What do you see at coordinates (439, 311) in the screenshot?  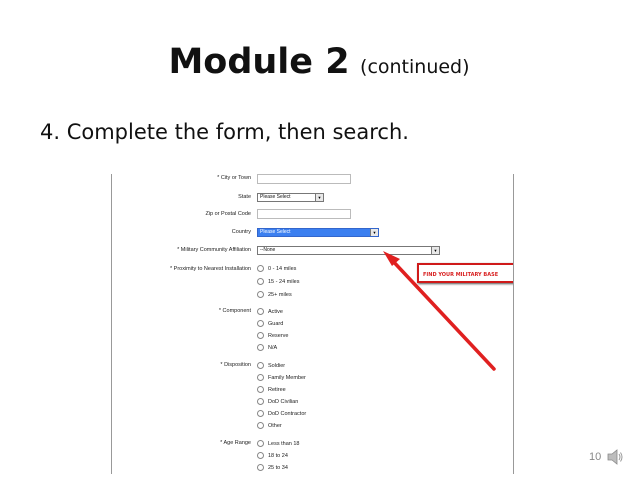 I see `callout-arrow` at bounding box center [439, 311].